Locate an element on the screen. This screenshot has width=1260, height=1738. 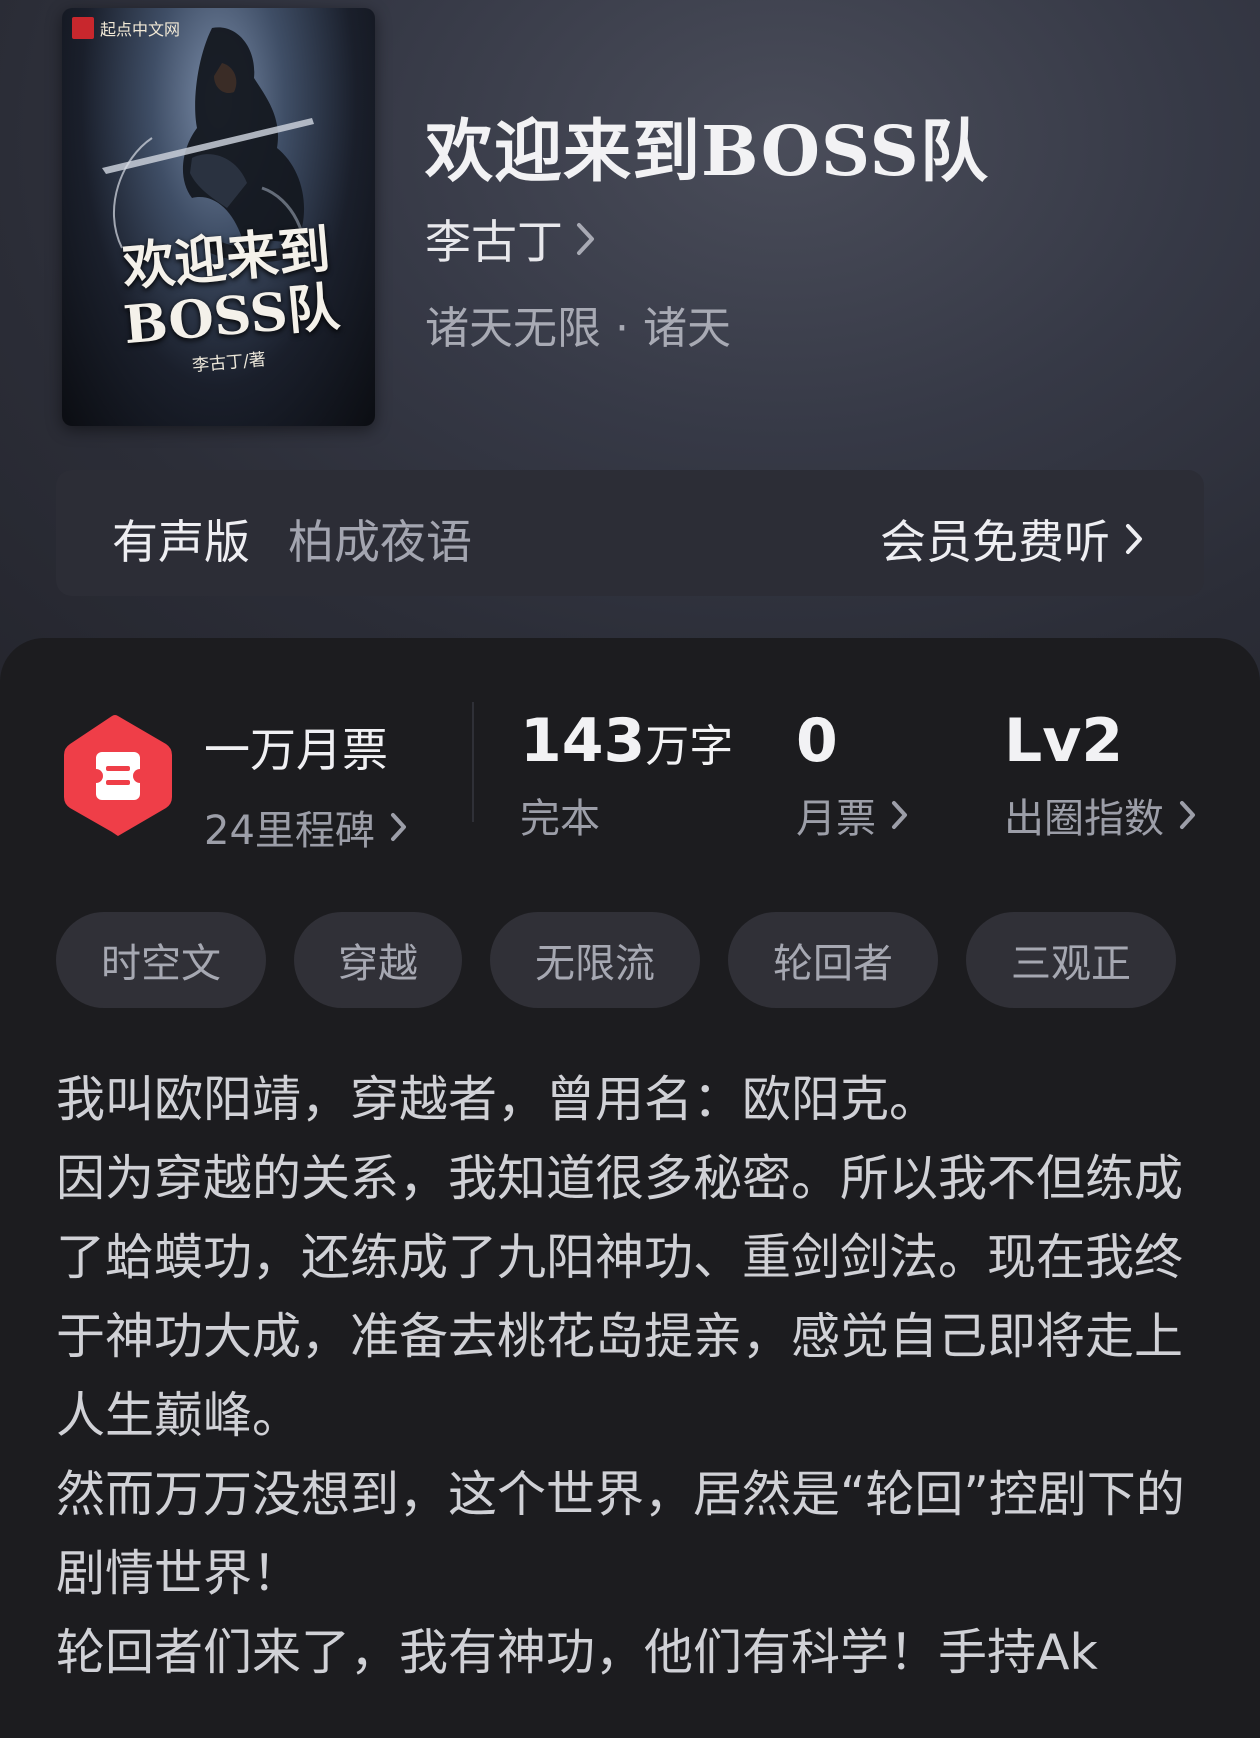
cover-brand: 起点中文网 is located at coordinates (126, 28).